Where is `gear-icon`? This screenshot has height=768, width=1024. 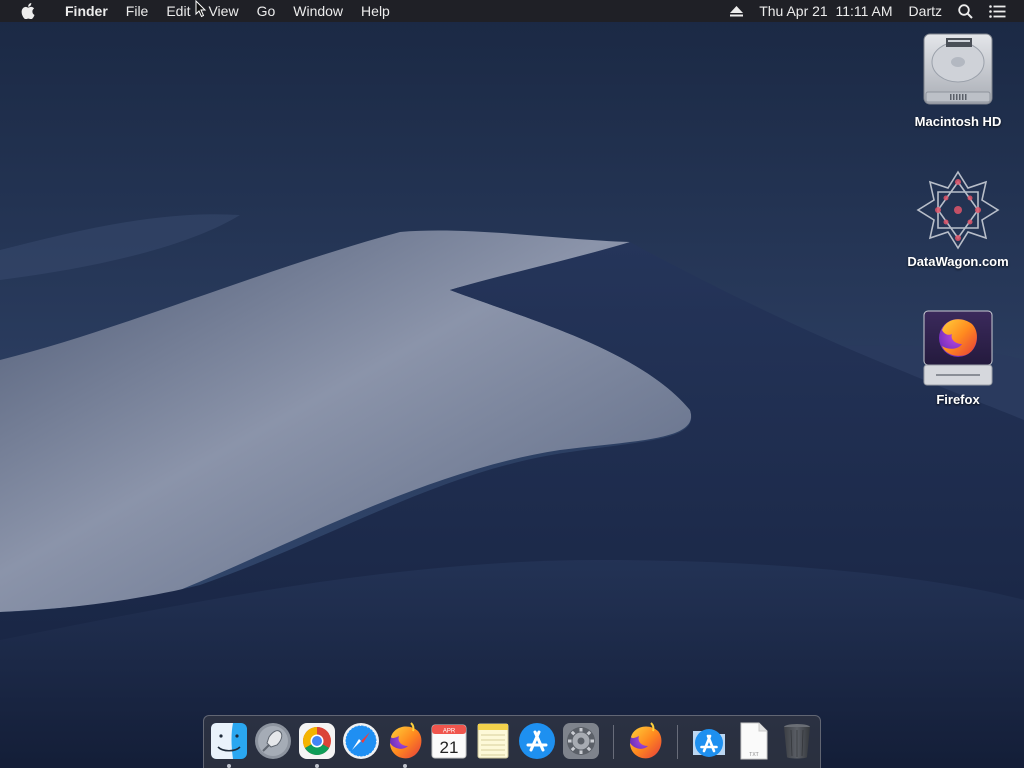
gear-icon is located at coordinates (581, 741).